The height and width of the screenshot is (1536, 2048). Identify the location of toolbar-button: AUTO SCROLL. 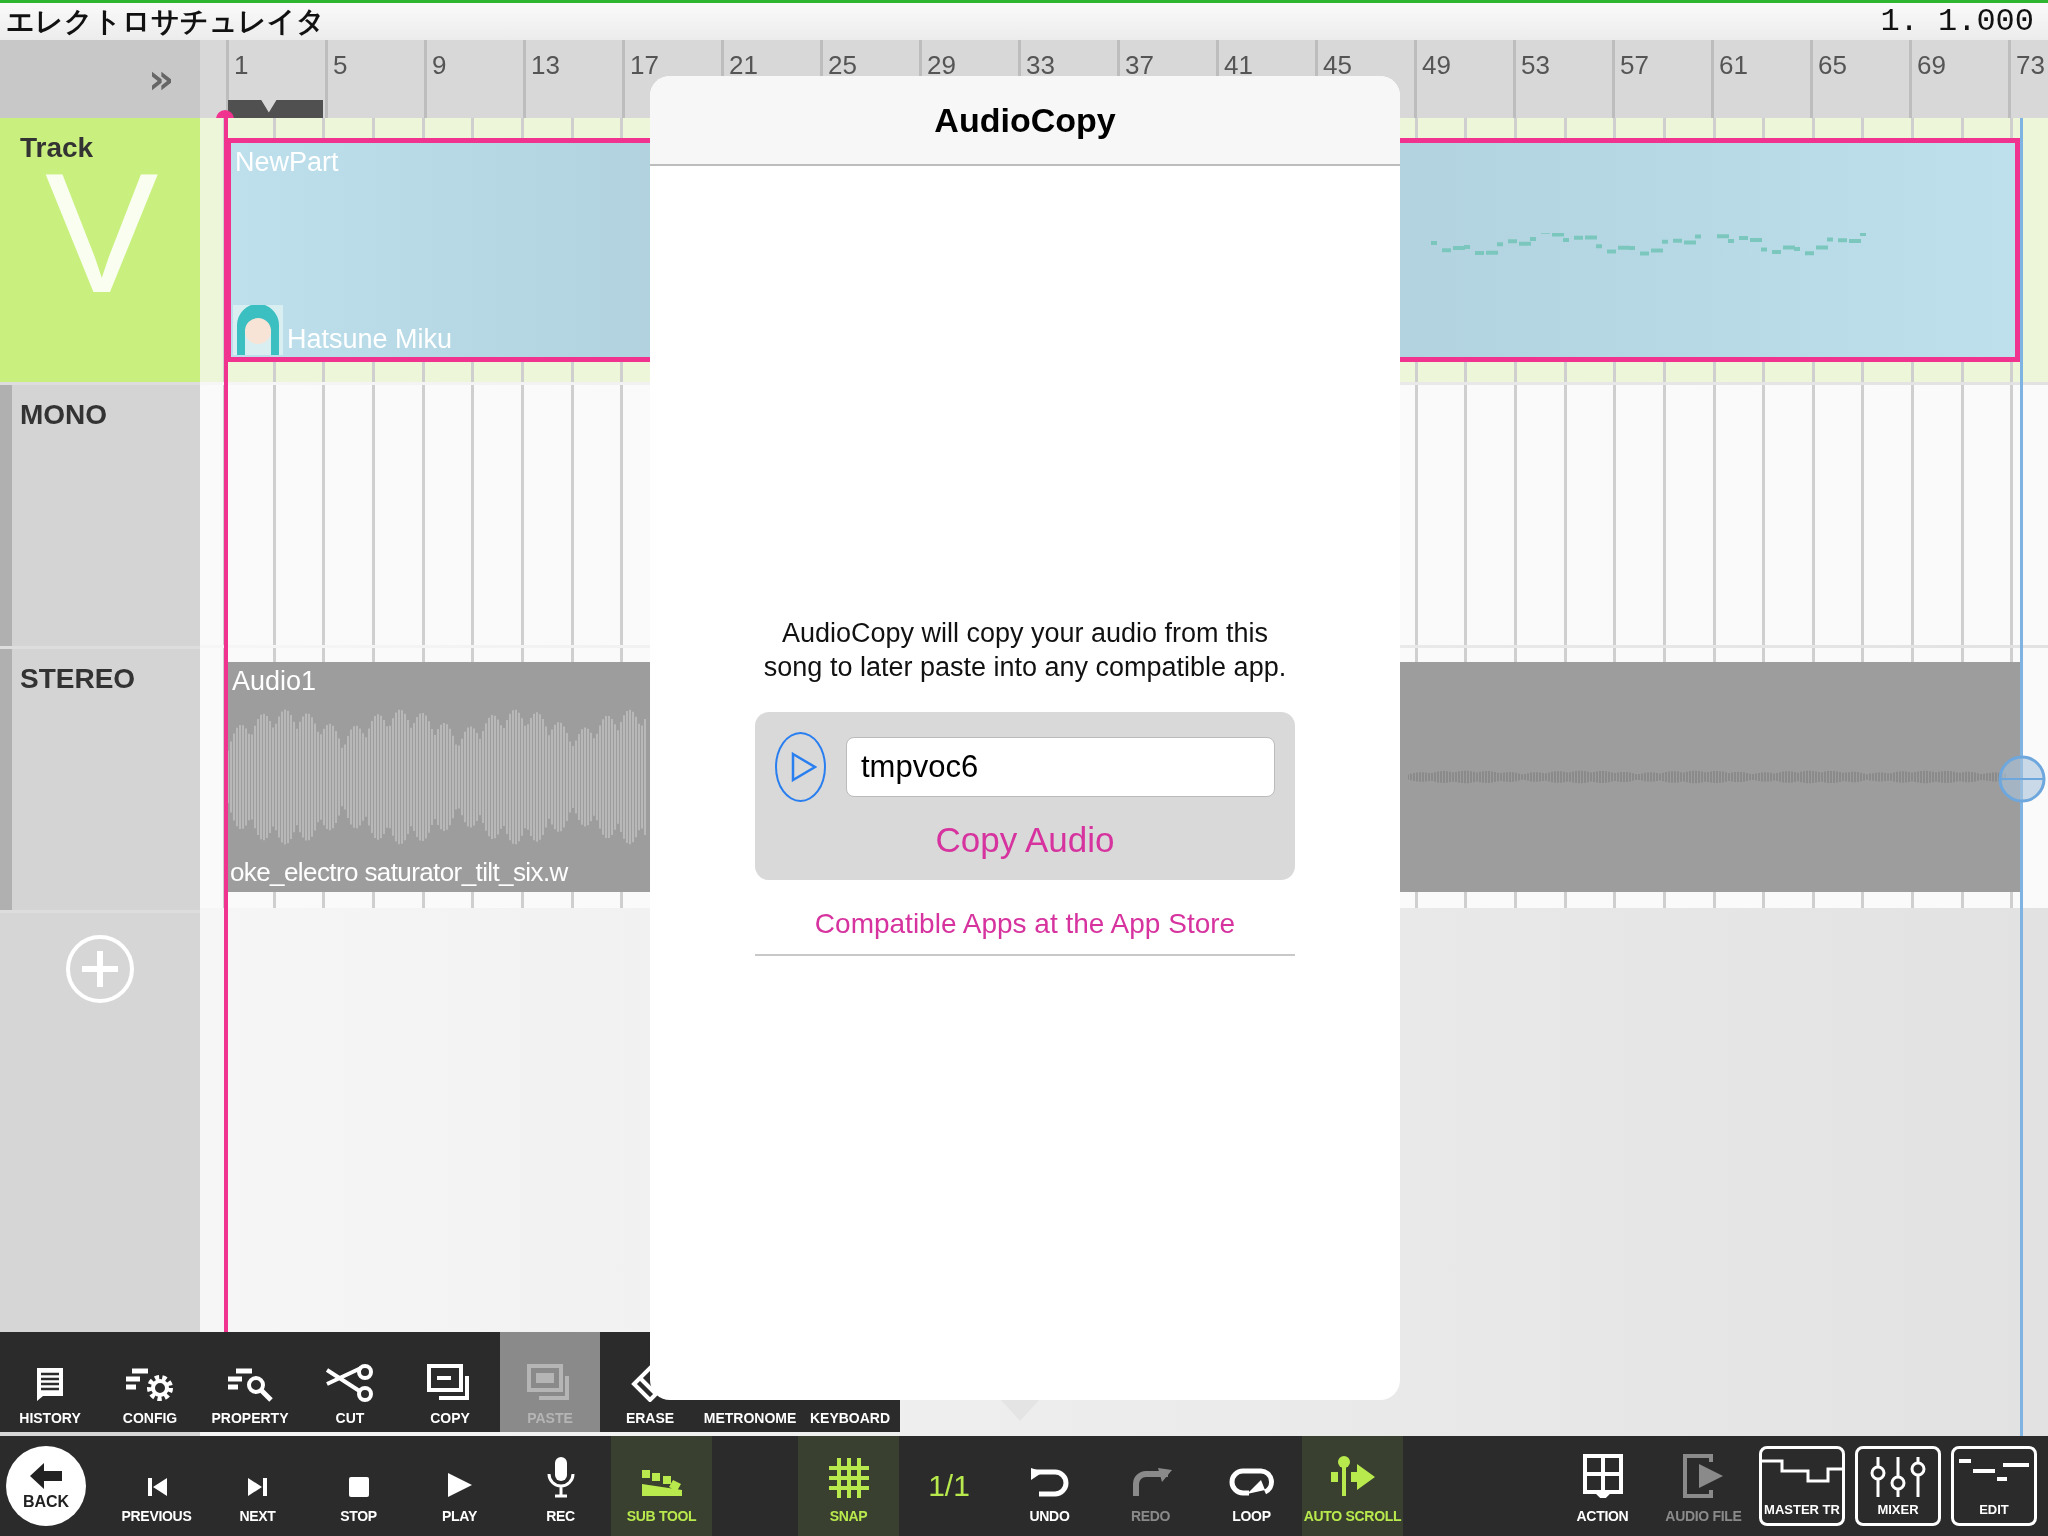
(1352, 1486).